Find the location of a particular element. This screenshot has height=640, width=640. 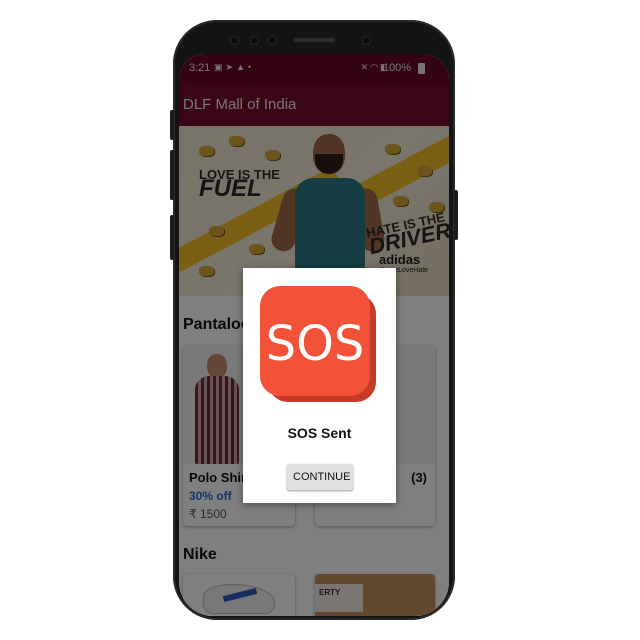

earpiece-speaker is located at coordinates (314, 40).